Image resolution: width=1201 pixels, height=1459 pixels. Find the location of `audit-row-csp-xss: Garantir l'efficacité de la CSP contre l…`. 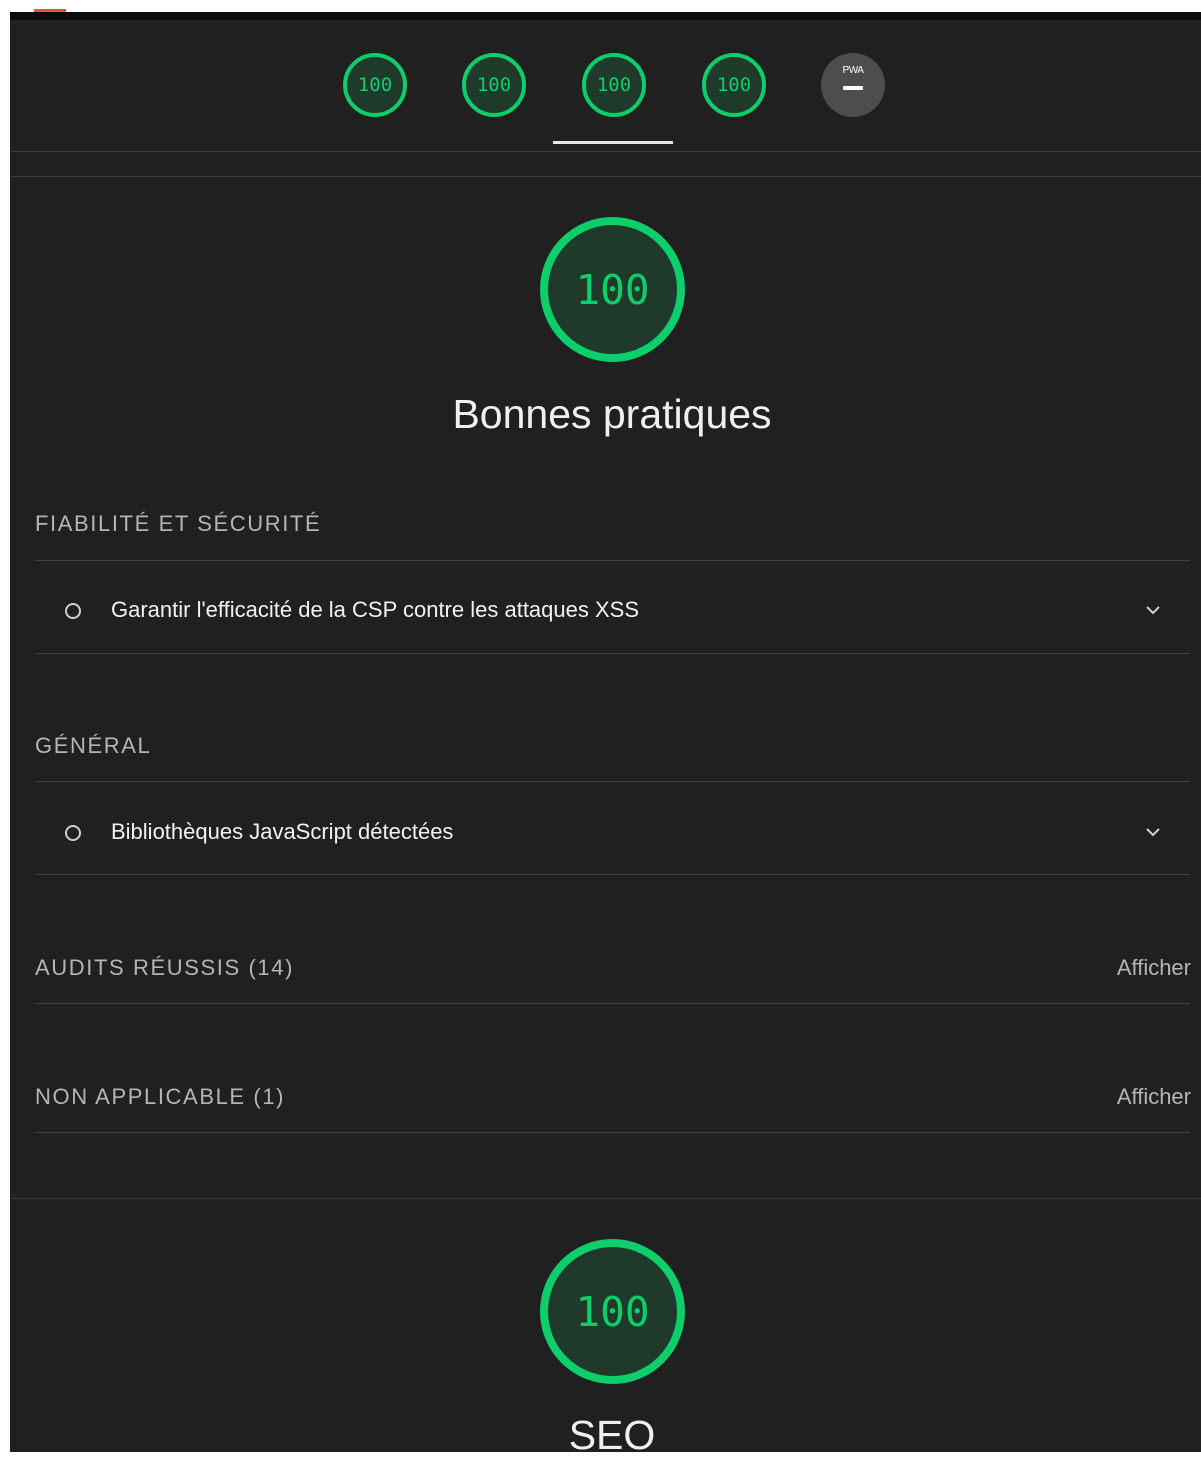

audit-row-csp-xss: Garantir l'efficacité de la CSP contre l… is located at coordinates (612, 612).